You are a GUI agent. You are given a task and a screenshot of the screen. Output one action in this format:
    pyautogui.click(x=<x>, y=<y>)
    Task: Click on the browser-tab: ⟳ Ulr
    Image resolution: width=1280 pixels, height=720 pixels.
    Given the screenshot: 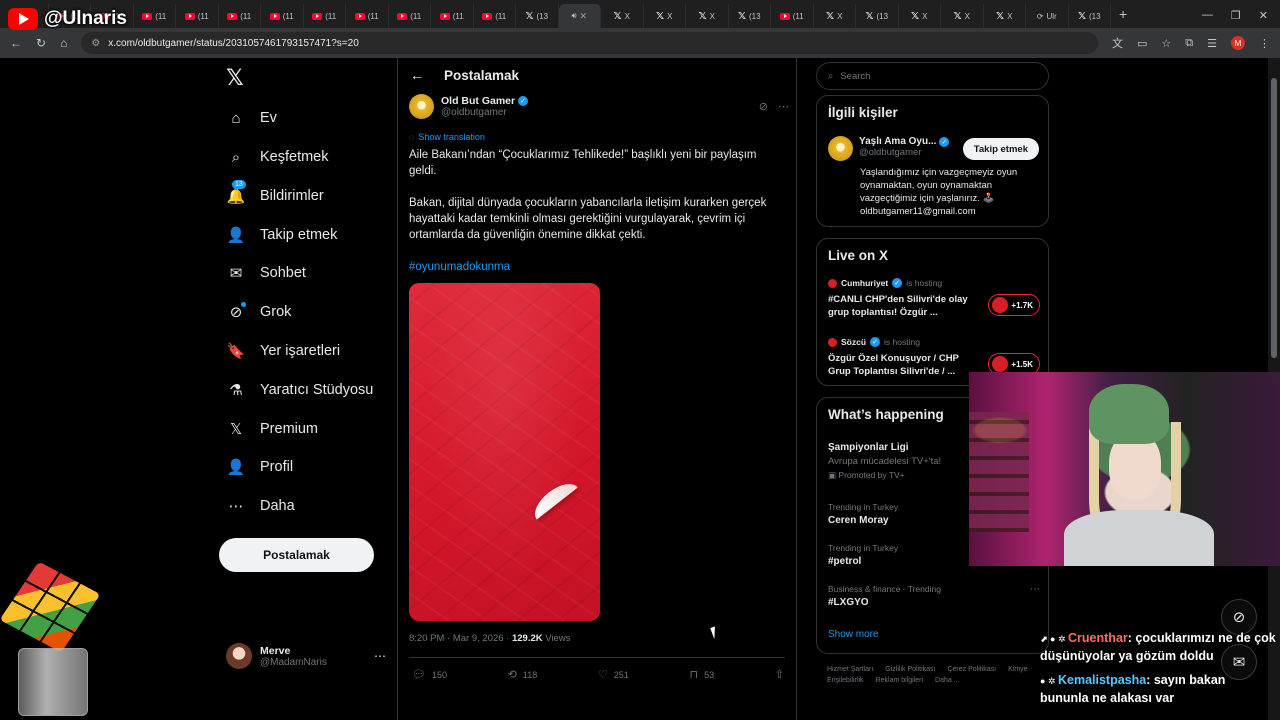 What is the action you would take?
    pyautogui.click(x=1047, y=16)
    